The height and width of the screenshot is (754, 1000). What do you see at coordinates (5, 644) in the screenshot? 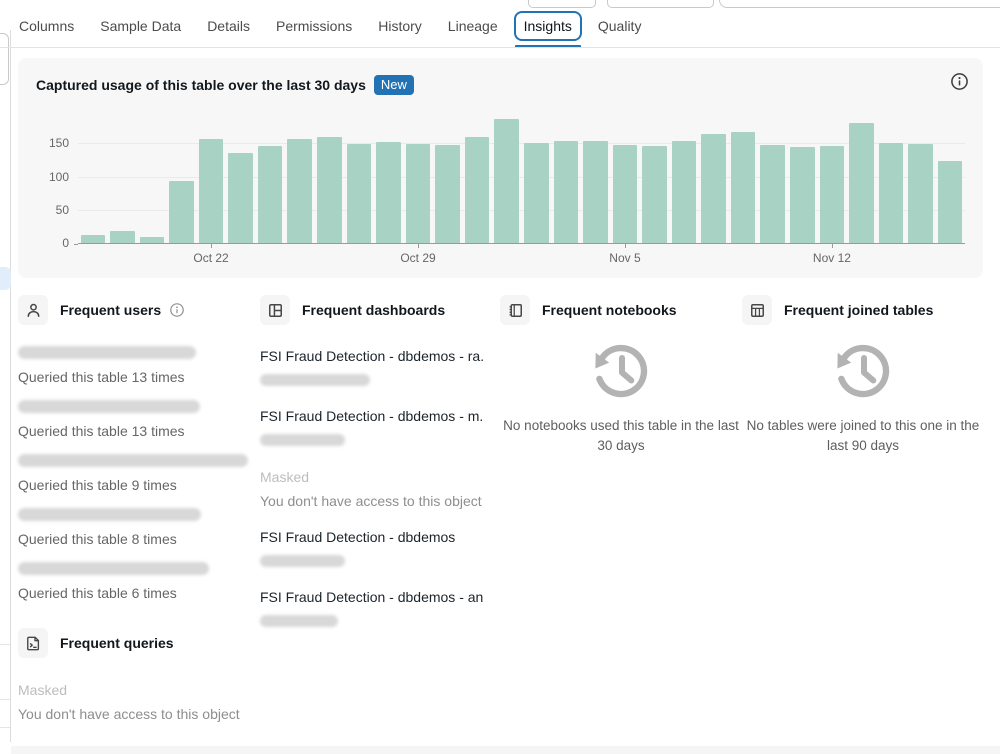
I see `divider` at bounding box center [5, 644].